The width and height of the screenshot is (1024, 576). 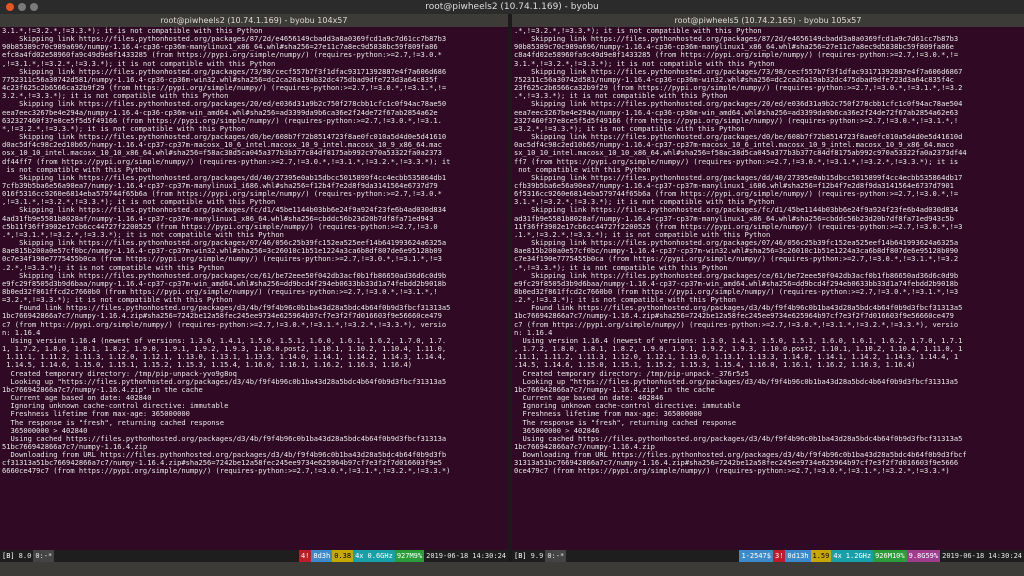 I want to click on window-controls, so click(x=22, y=7).